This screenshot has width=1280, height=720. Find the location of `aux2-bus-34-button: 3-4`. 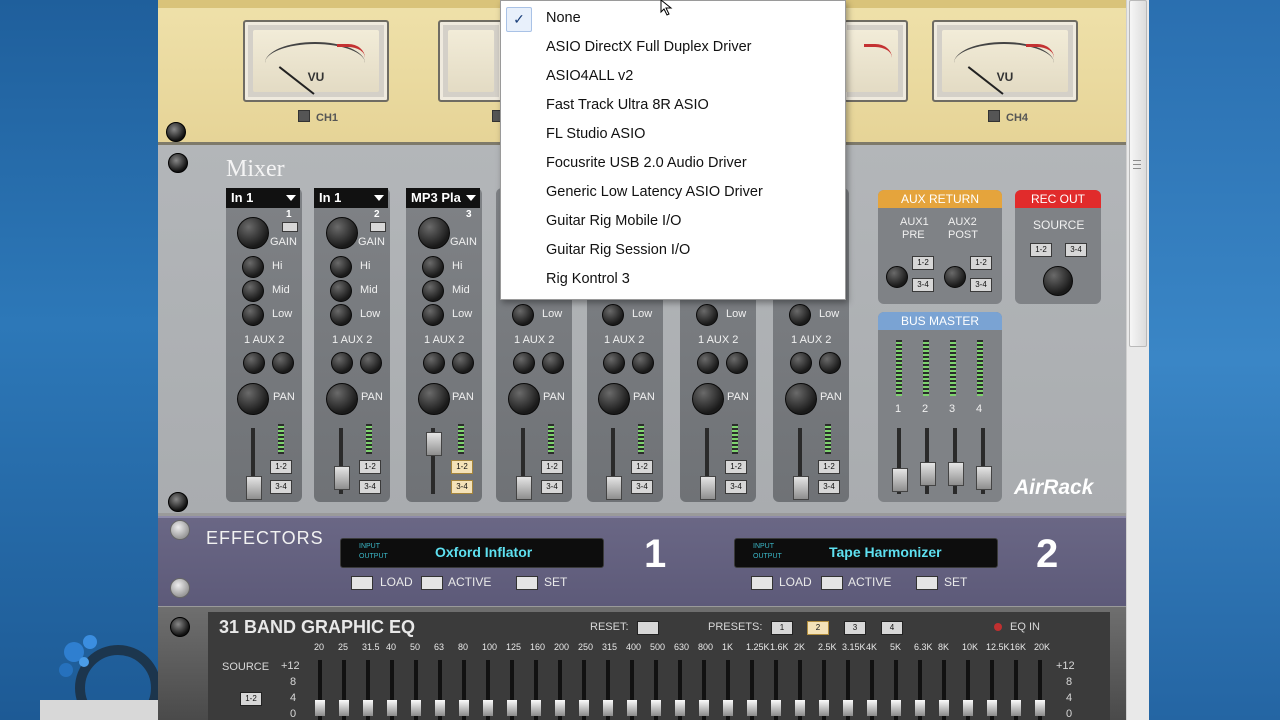

aux2-bus-34-button: 3-4 is located at coordinates (981, 285).